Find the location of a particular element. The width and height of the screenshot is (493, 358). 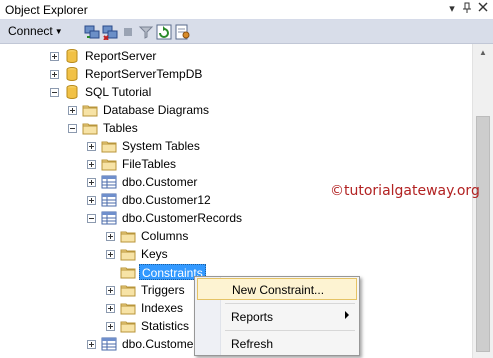

submenu-arrow-icon is located at coordinates (347, 315).